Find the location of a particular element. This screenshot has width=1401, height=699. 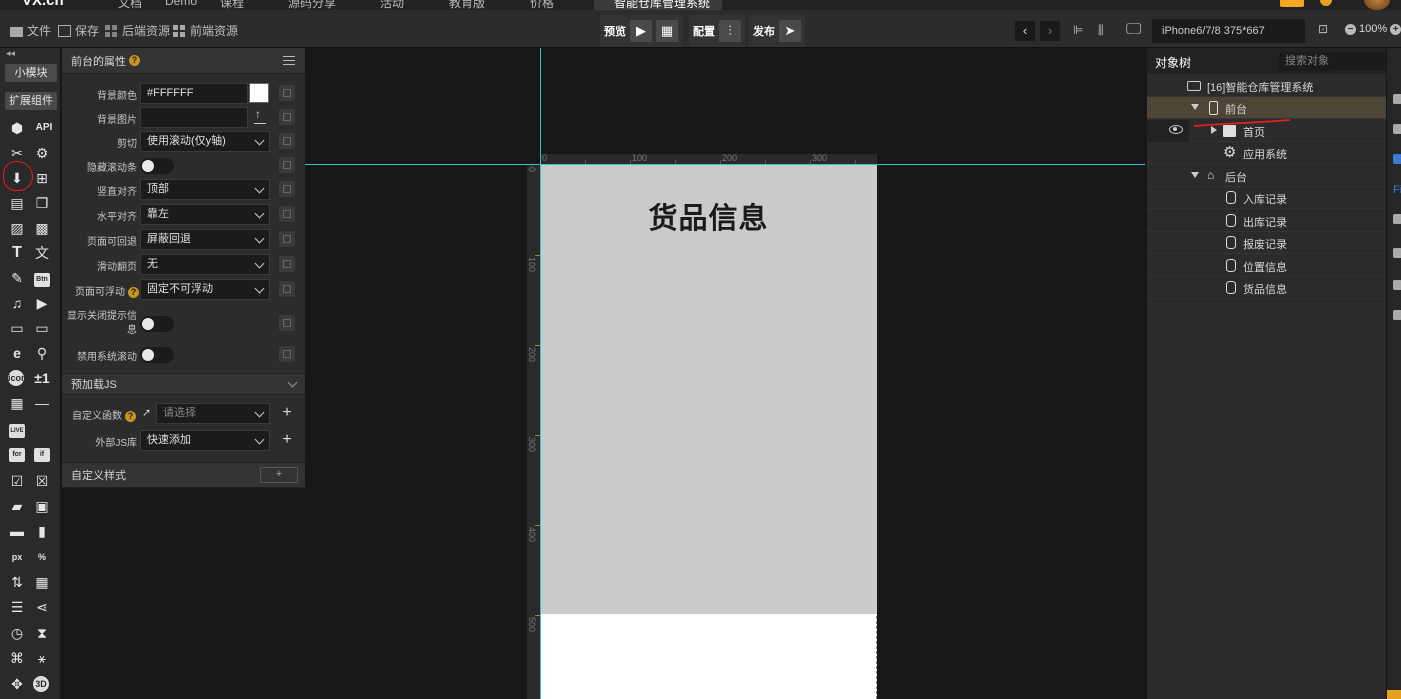

align-center-icon: ⫼ is located at coordinates (1101, 30).